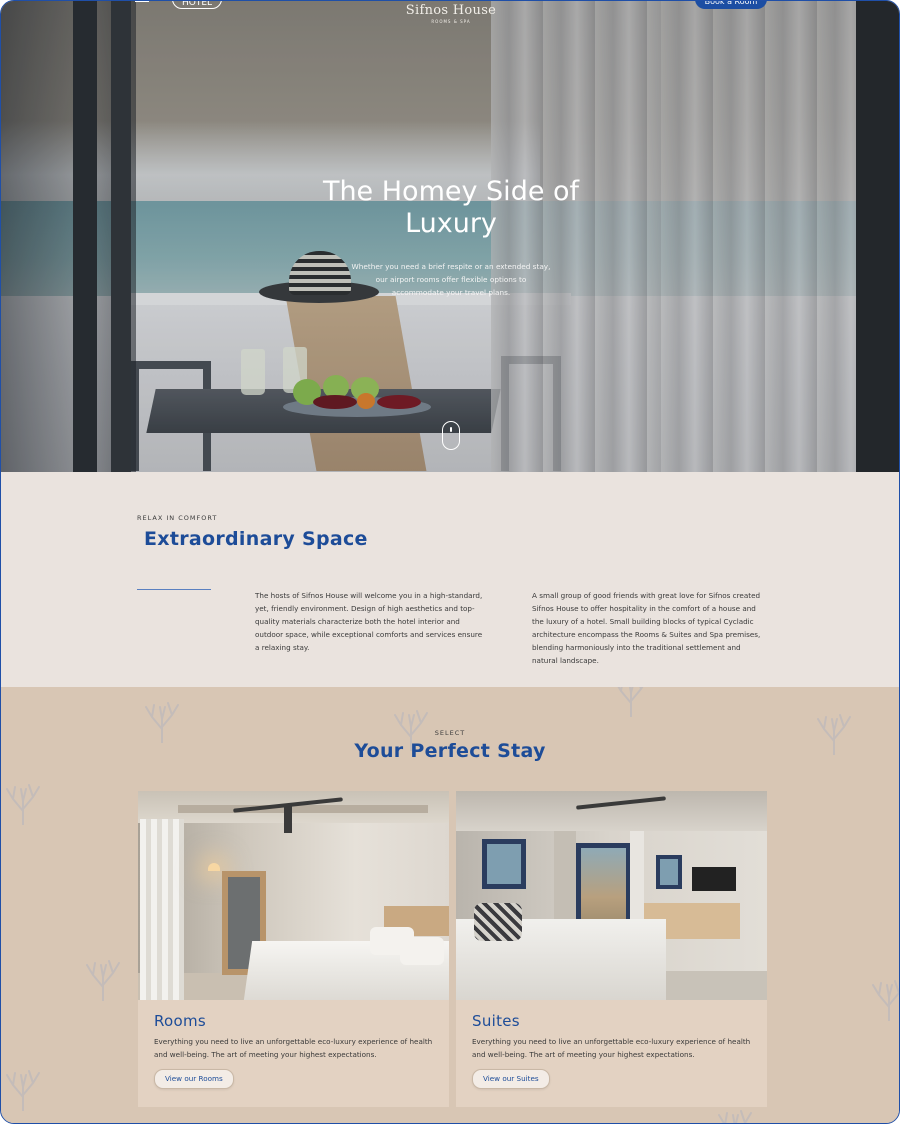 The height and width of the screenshot is (1124, 900). Describe the element at coordinates (451, 207) in the screenshot. I see `hero-title: The Homey Side of Luxury` at that location.